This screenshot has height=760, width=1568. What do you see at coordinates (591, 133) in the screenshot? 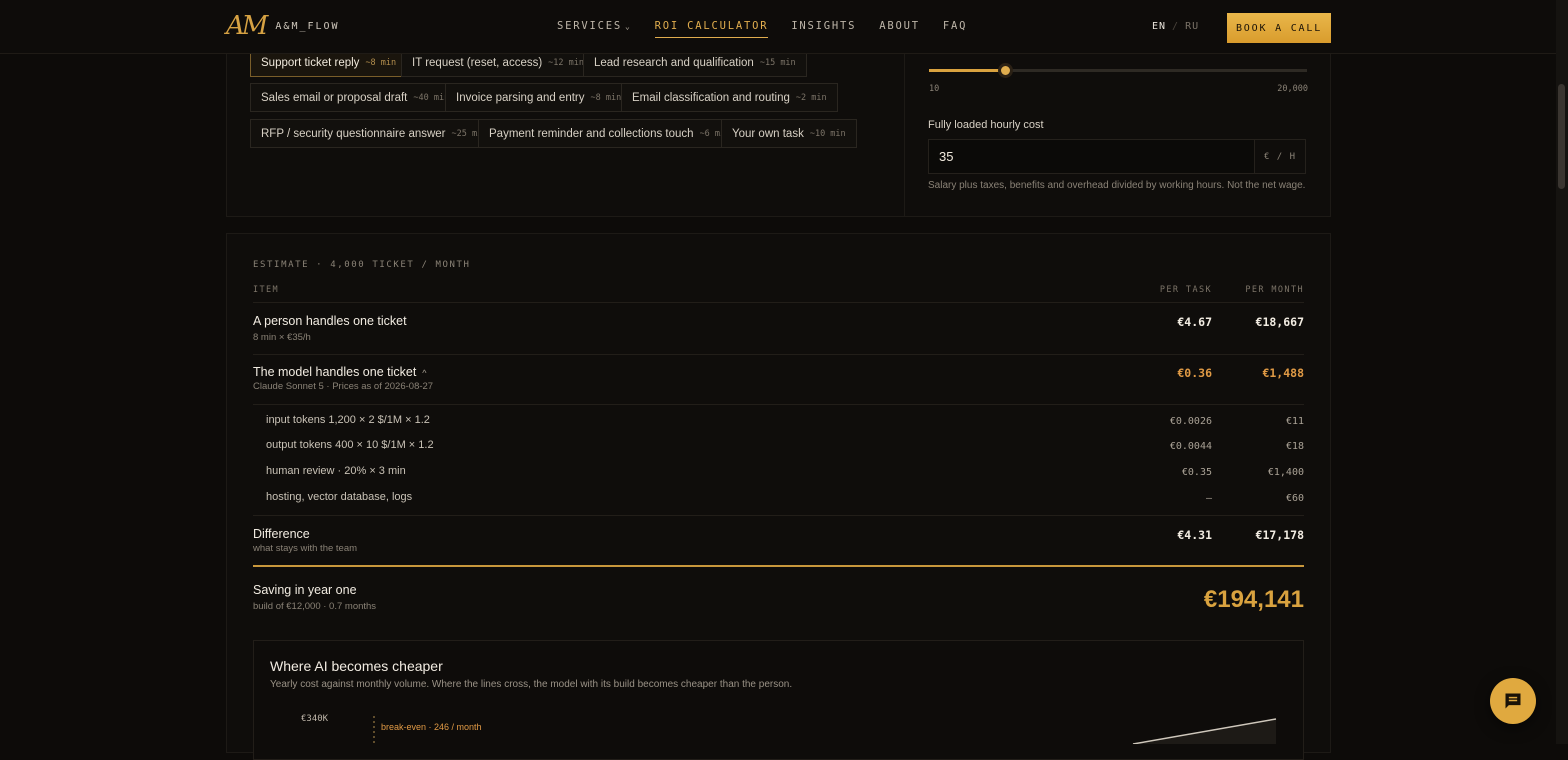
I see `task-chip-label: Payment reminder and collections touch` at bounding box center [591, 133].